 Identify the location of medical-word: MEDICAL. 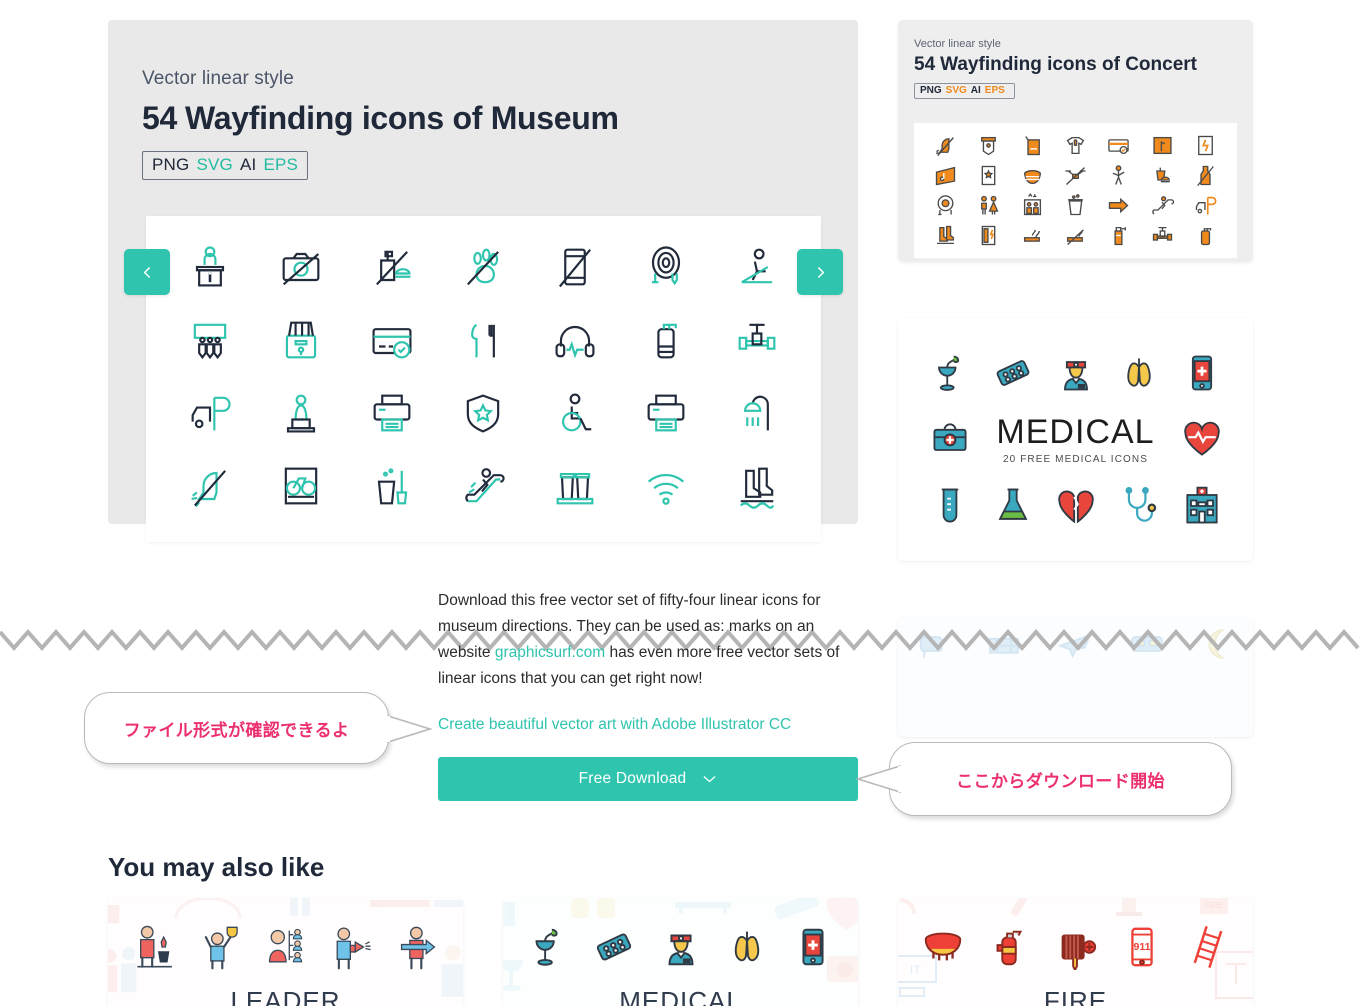
(1075, 432).